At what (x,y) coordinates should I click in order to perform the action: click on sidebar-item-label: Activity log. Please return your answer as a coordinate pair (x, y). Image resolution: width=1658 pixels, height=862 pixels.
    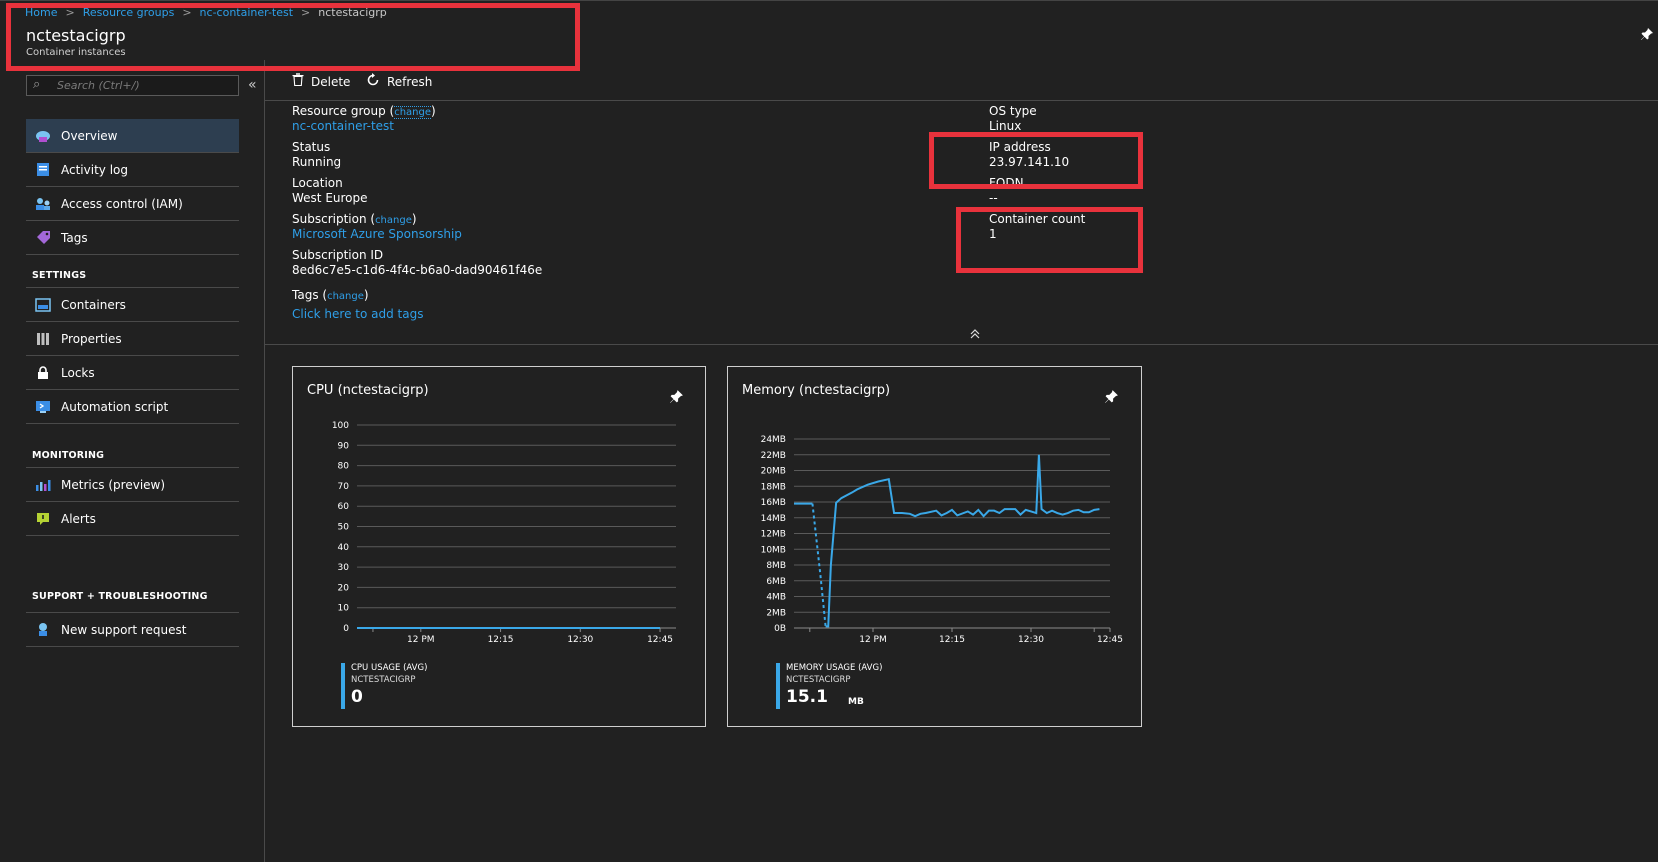
    Looking at the image, I should click on (94, 169).